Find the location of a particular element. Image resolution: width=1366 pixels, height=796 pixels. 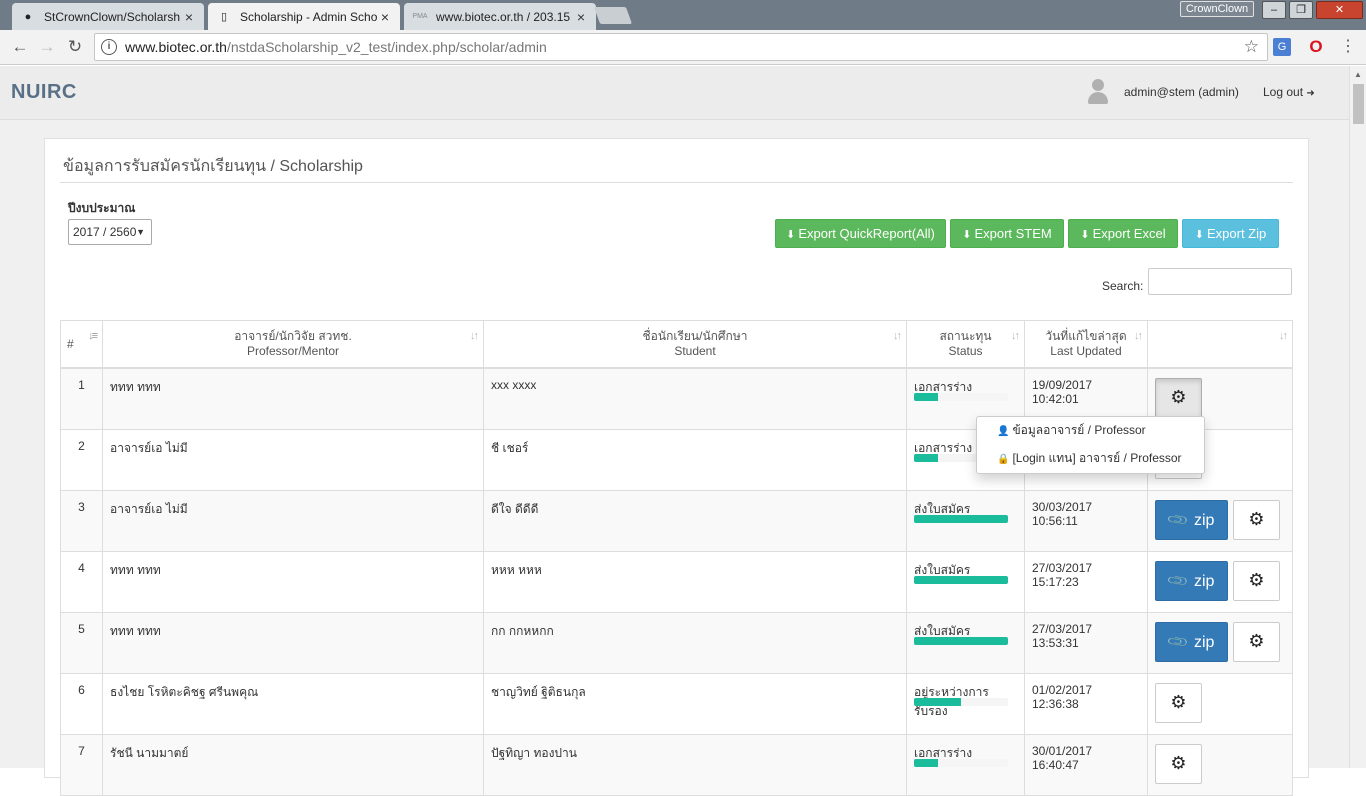

col-status-header: สถานะทุน Status ↓↑ is located at coordinates (966, 345).